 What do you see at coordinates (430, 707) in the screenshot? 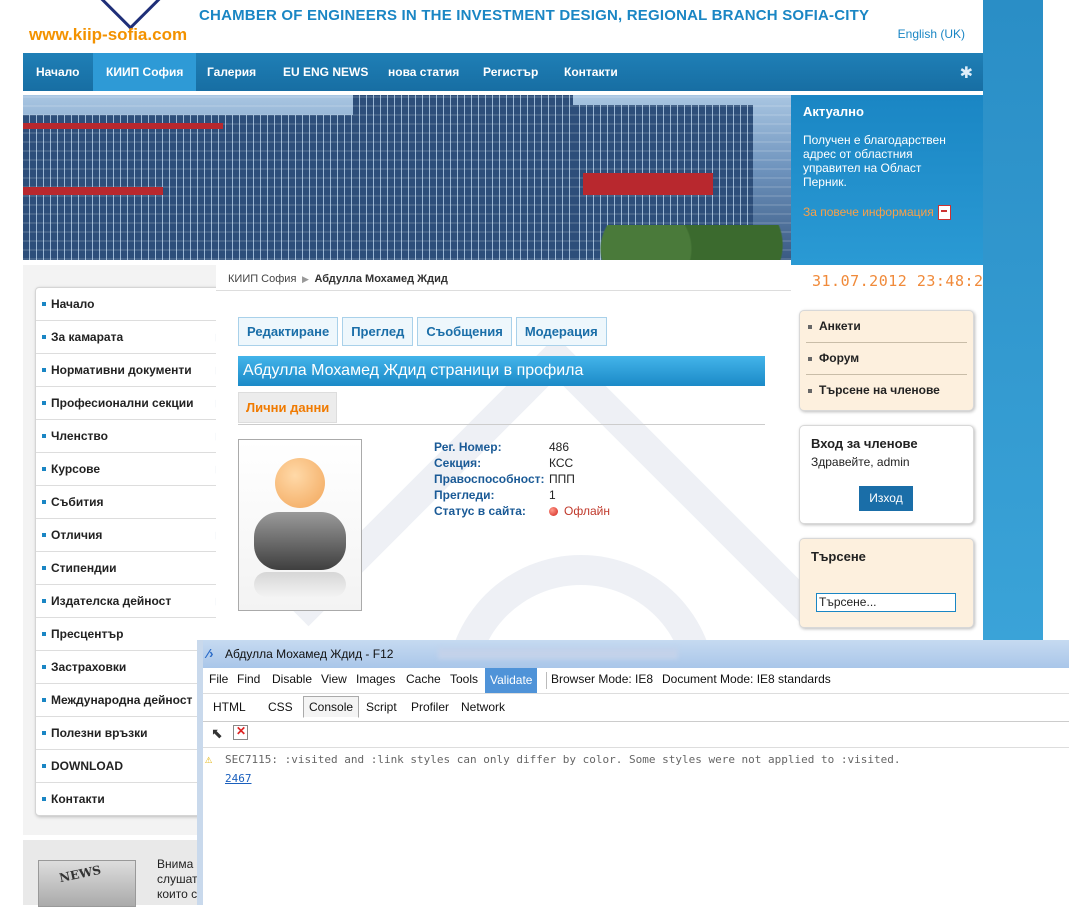
I see `tab-profiler: Profiler` at bounding box center [430, 707].